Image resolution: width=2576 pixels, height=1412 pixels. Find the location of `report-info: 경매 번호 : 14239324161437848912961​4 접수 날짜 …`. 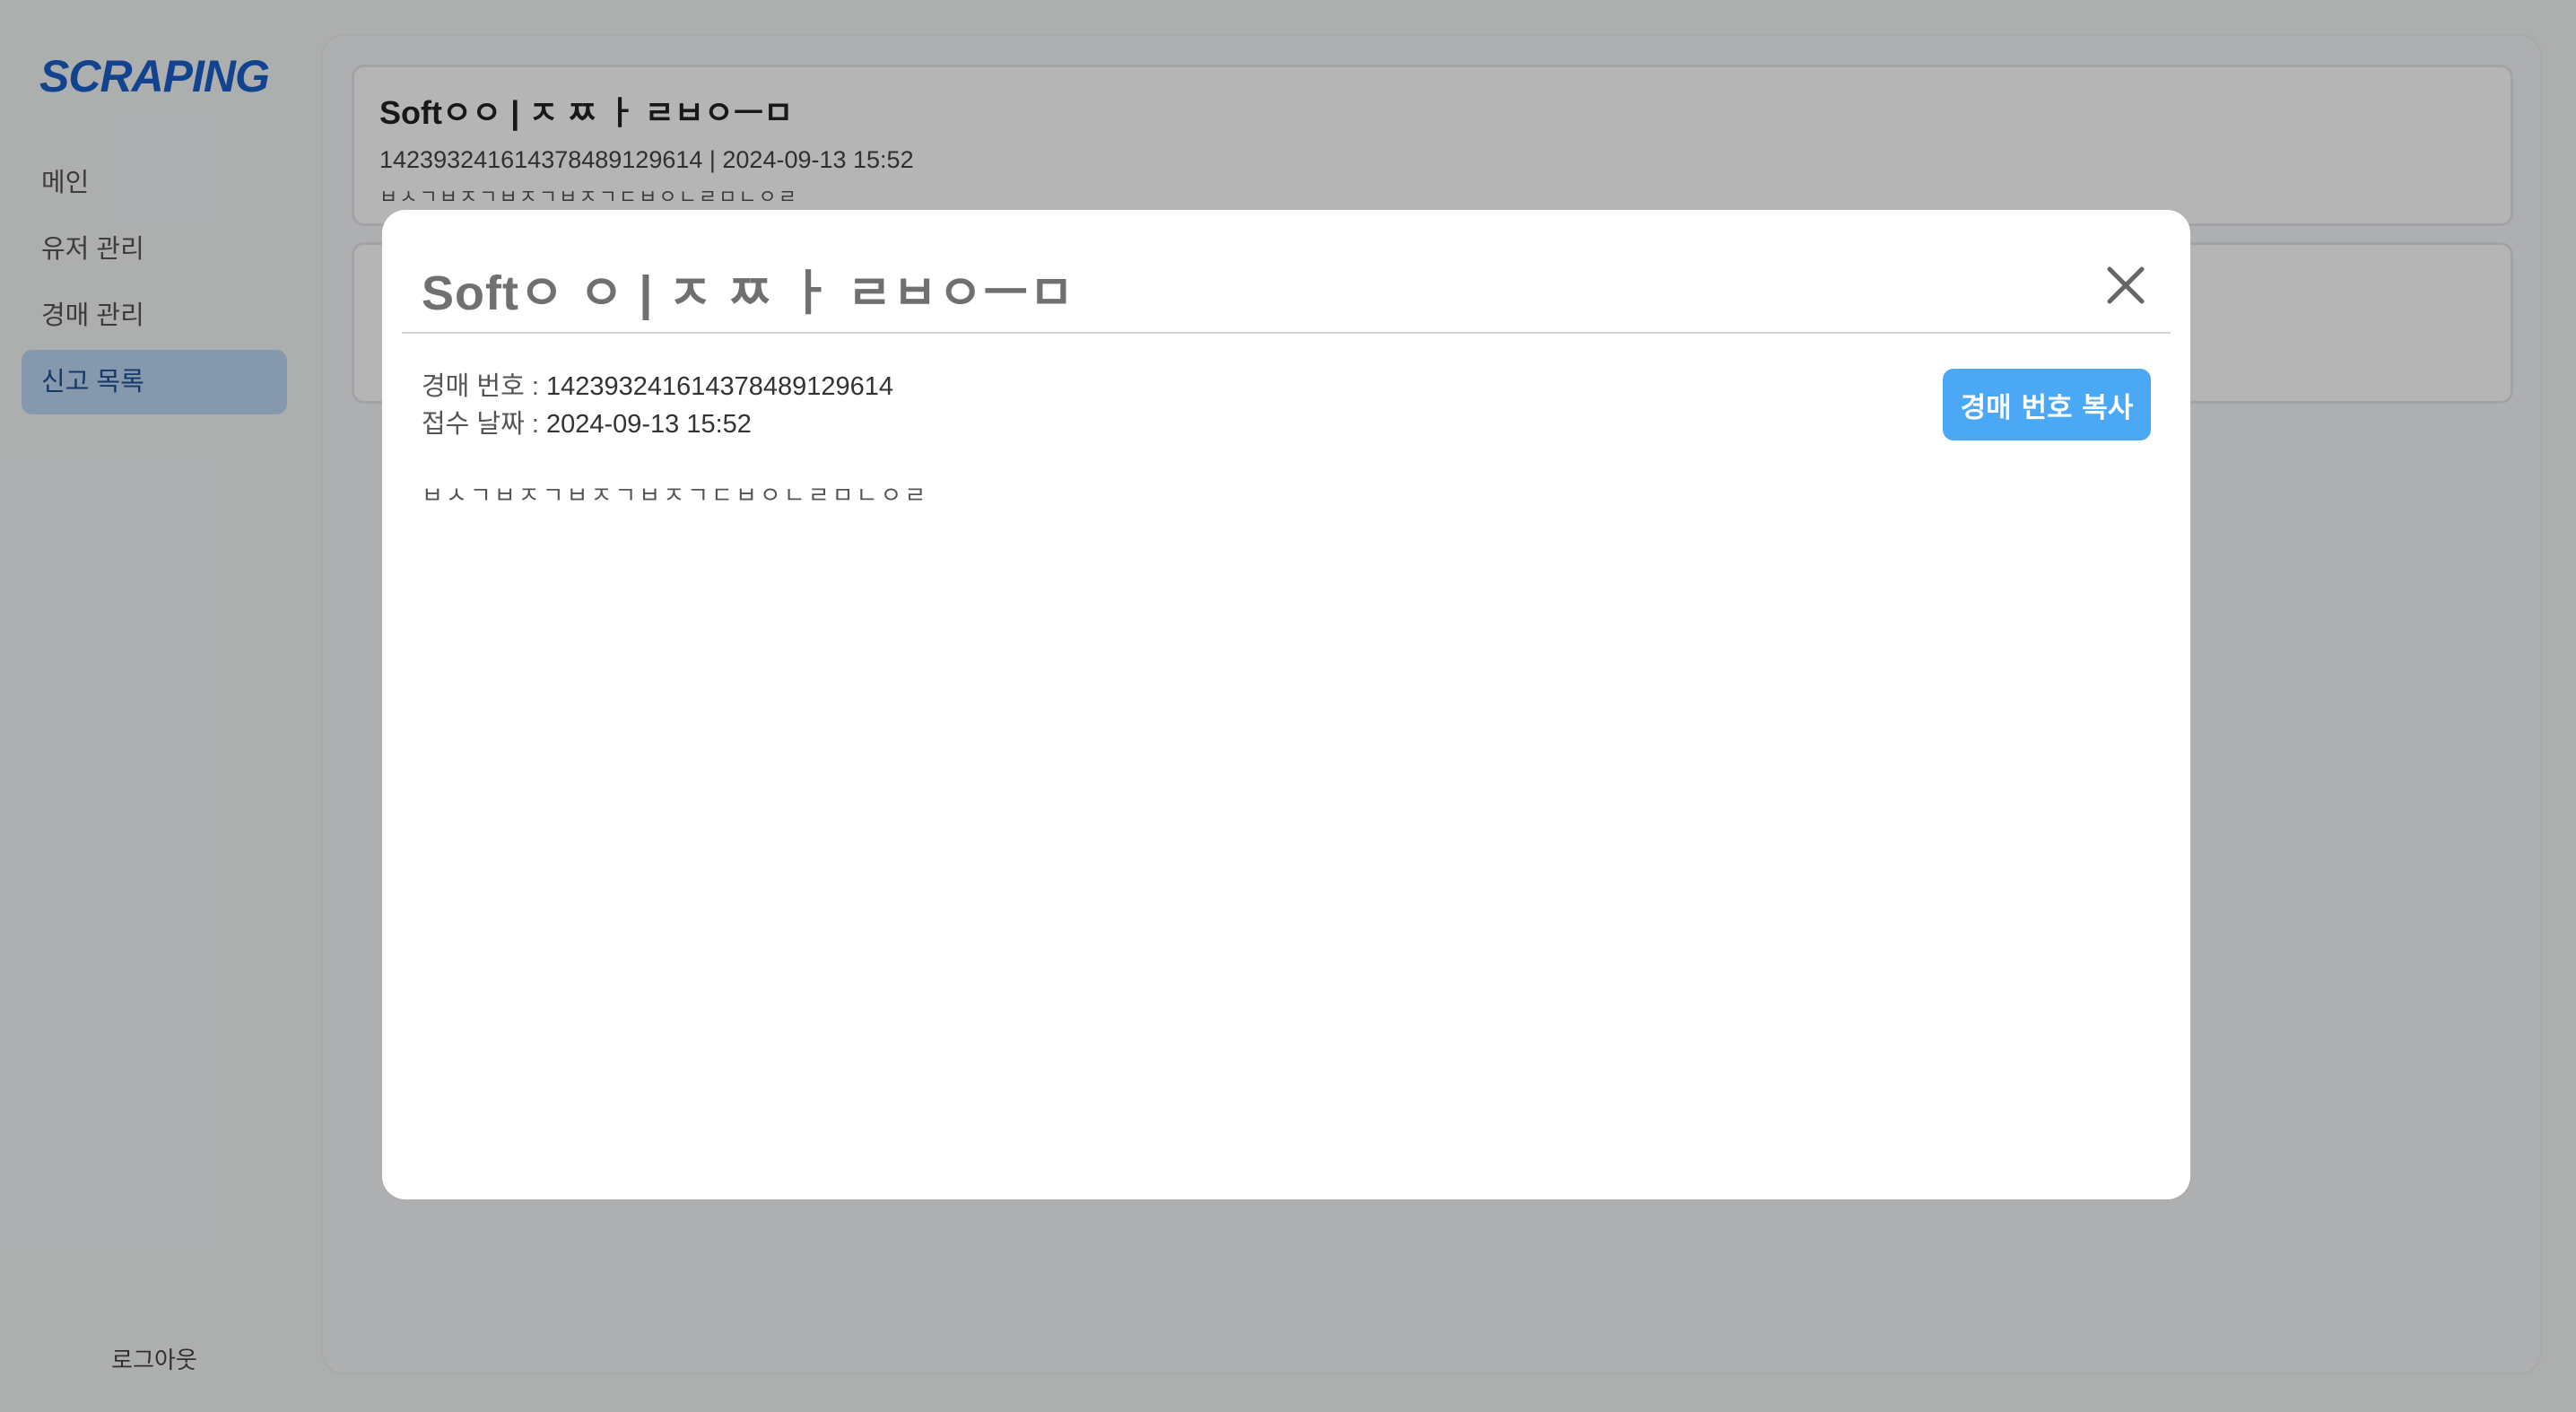

report-info: 경매 번호 : 14239324161437848912961​4 접수 날짜 … is located at coordinates (657, 406).